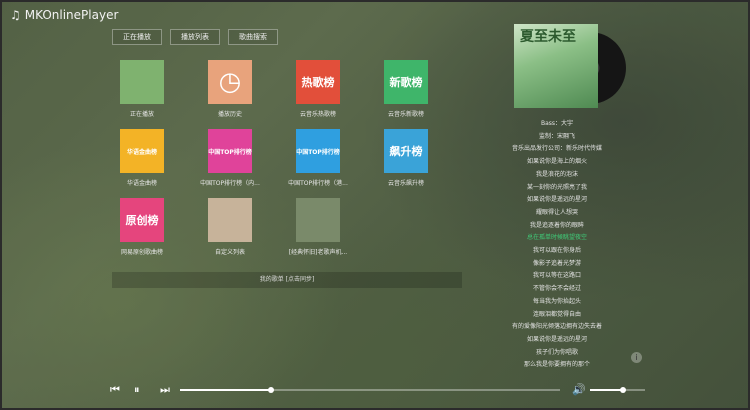 This screenshot has height=410, width=750. I want to click on tab-playlists: 播放列表, so click(195, 37).